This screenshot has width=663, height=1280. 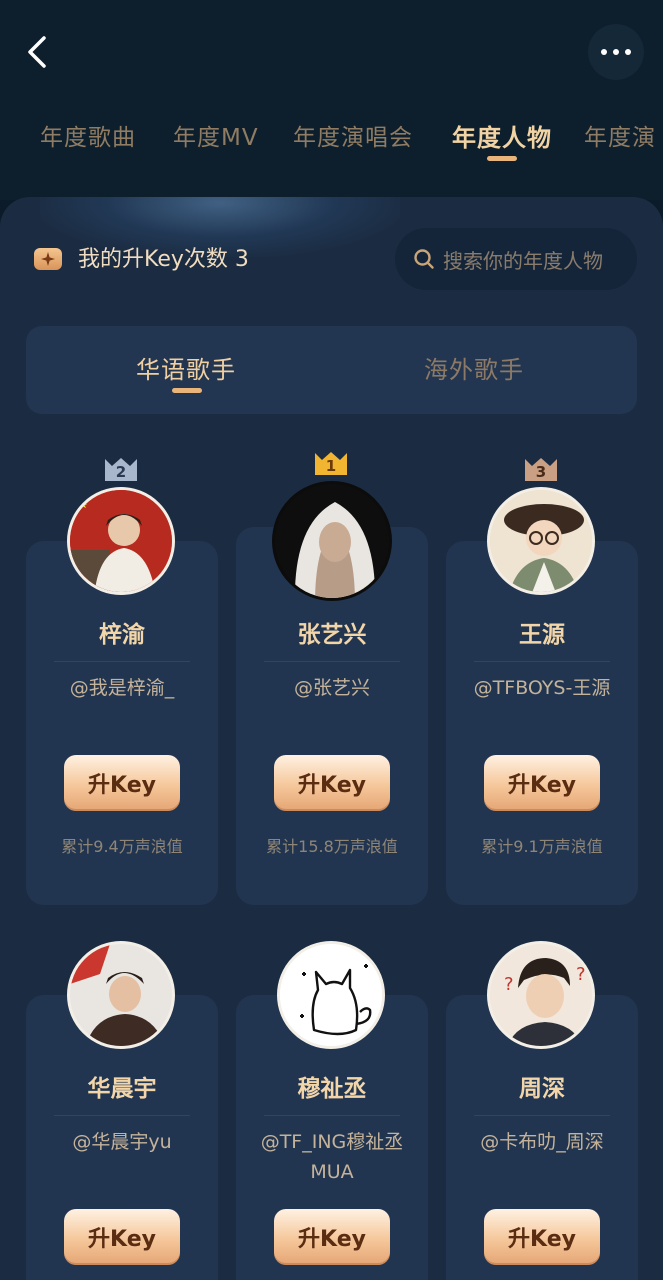 I want to click on singer-name: 华晨宇, so click(x=122, y=1089).